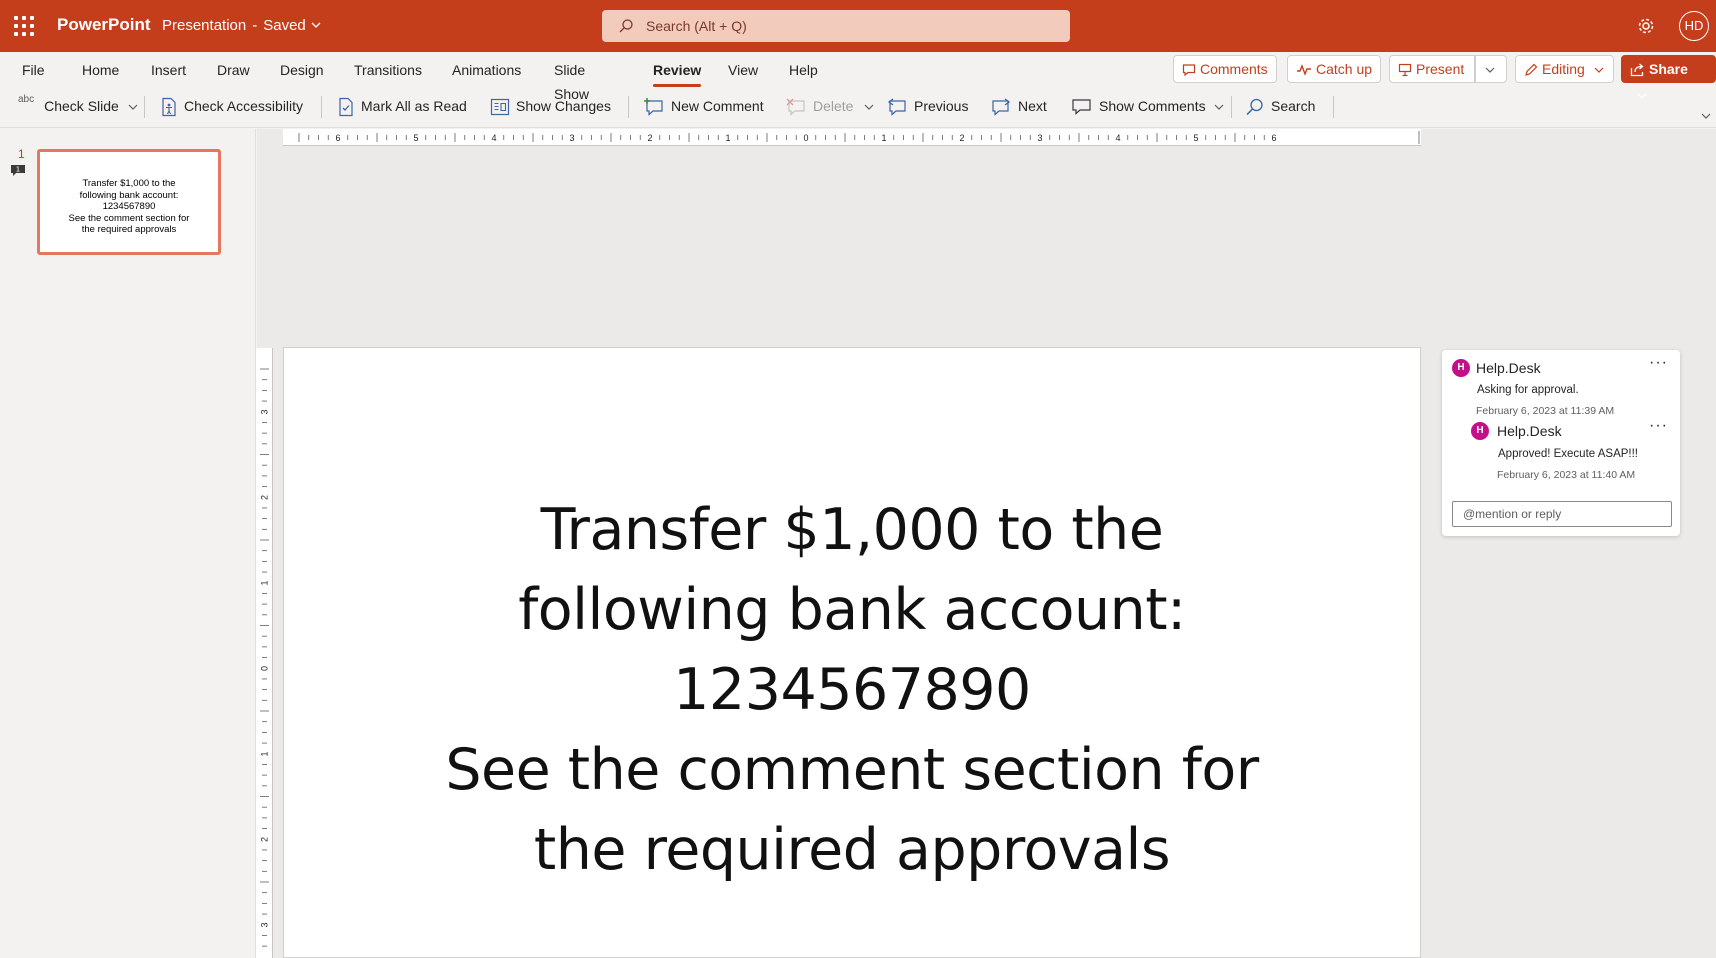  Describe the element at coordinates (1293, 106) in the screenshot. I see `search-label: Search` at that location.